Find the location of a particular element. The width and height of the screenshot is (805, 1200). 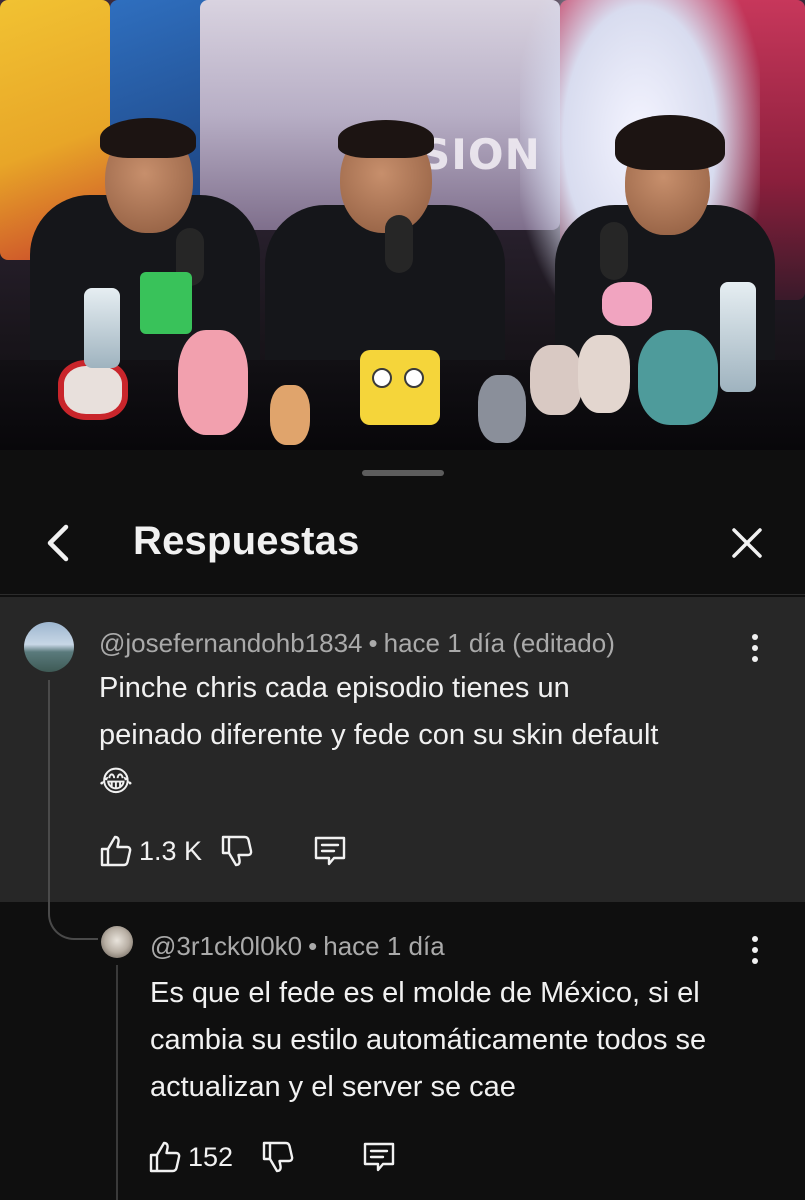

reply-more-button is located at coordinates (755, 950).